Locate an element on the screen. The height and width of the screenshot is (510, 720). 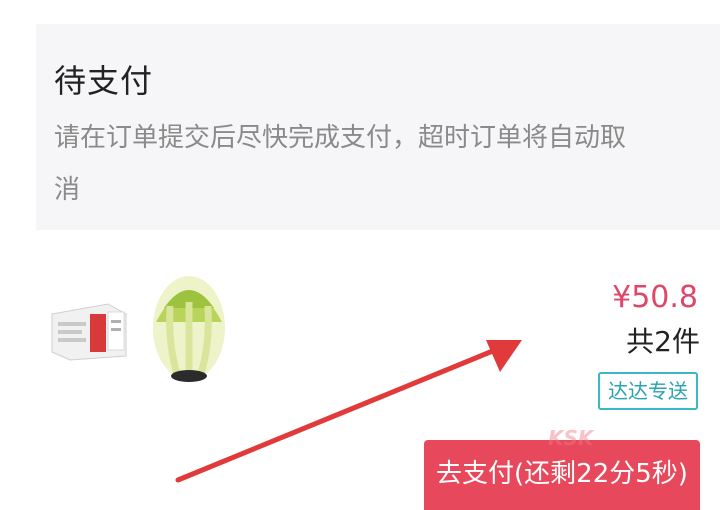
item-count: 共2件 is located at coordinates (663, 341).